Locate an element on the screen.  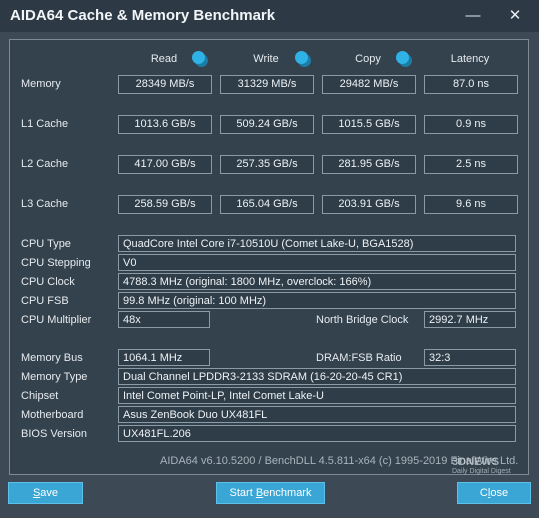
memory-read-value: 28349 MB/s is located at coordinates (165, 84).